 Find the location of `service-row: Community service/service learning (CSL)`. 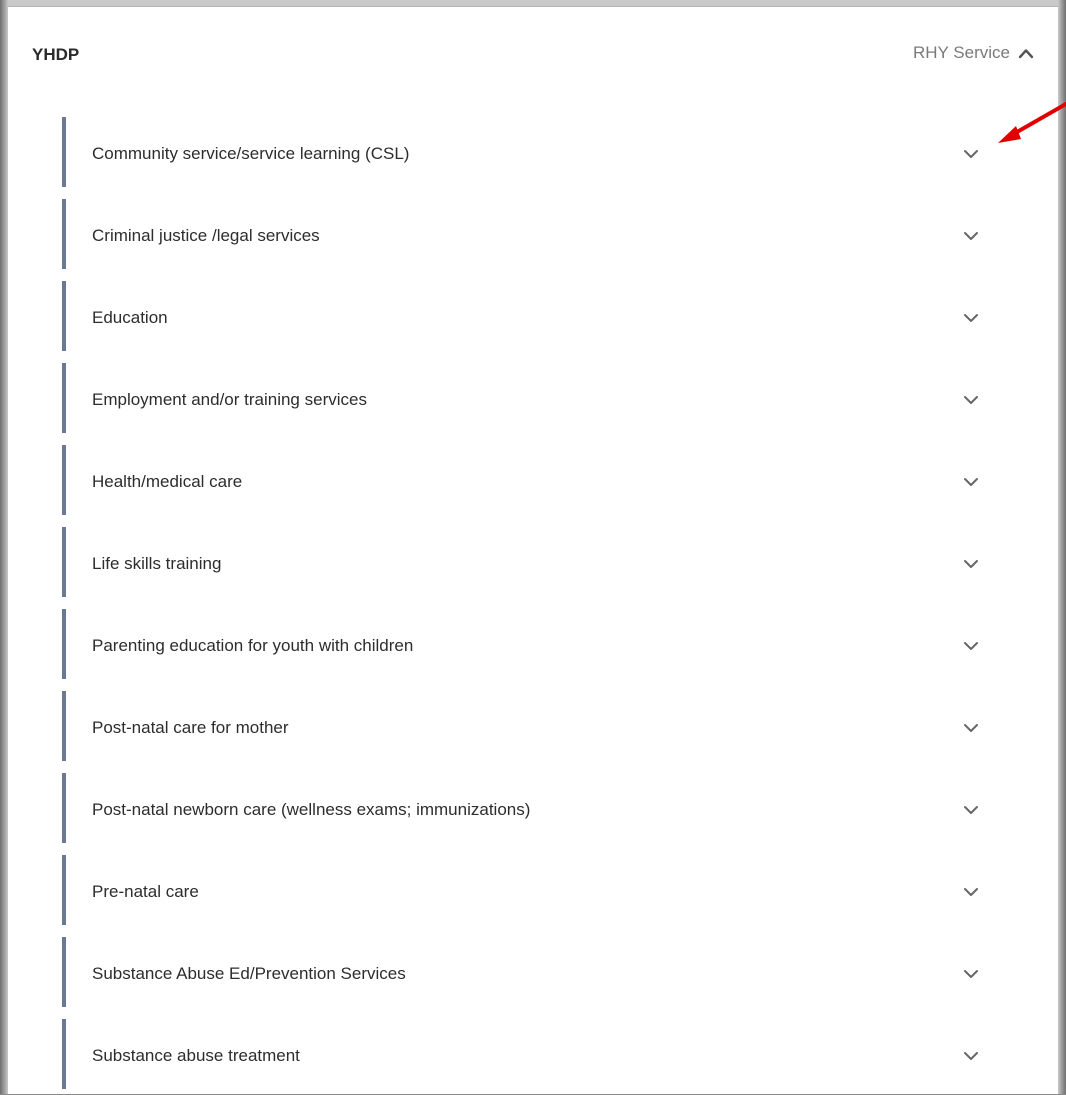

service-row: Community service/service learning (CSL) is located at coordinates (537, 152).